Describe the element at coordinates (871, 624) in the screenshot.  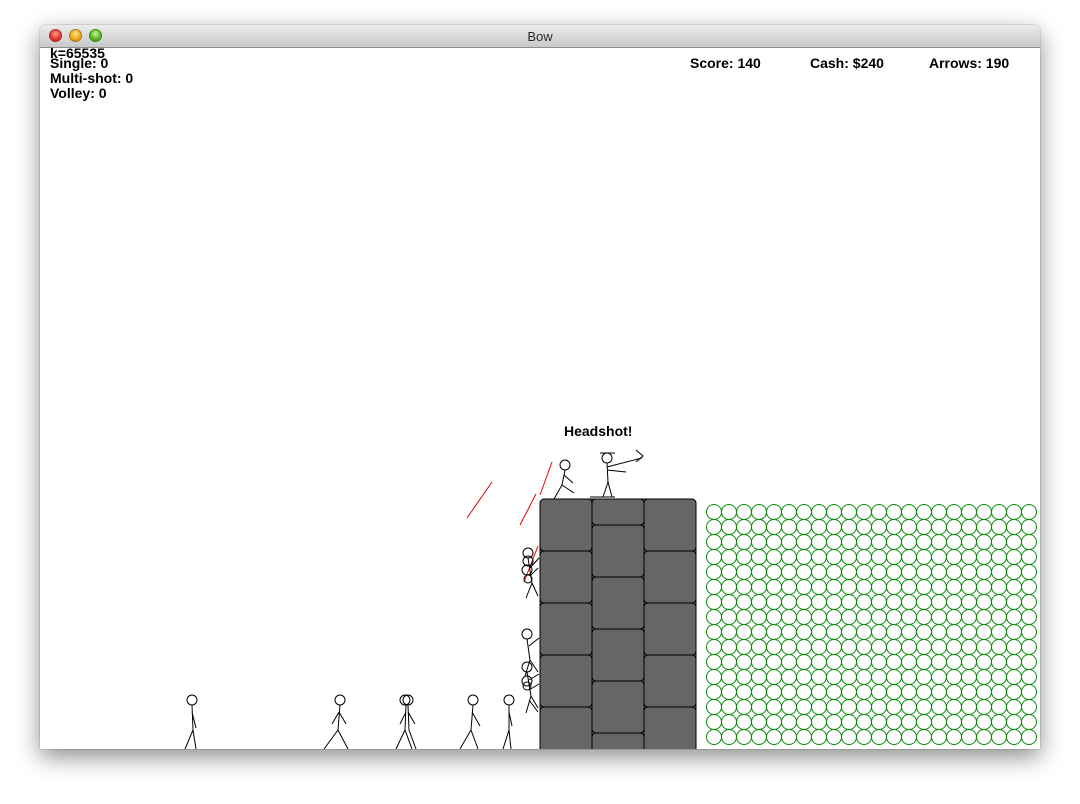
I see `arrow-stock-grid` at that location.